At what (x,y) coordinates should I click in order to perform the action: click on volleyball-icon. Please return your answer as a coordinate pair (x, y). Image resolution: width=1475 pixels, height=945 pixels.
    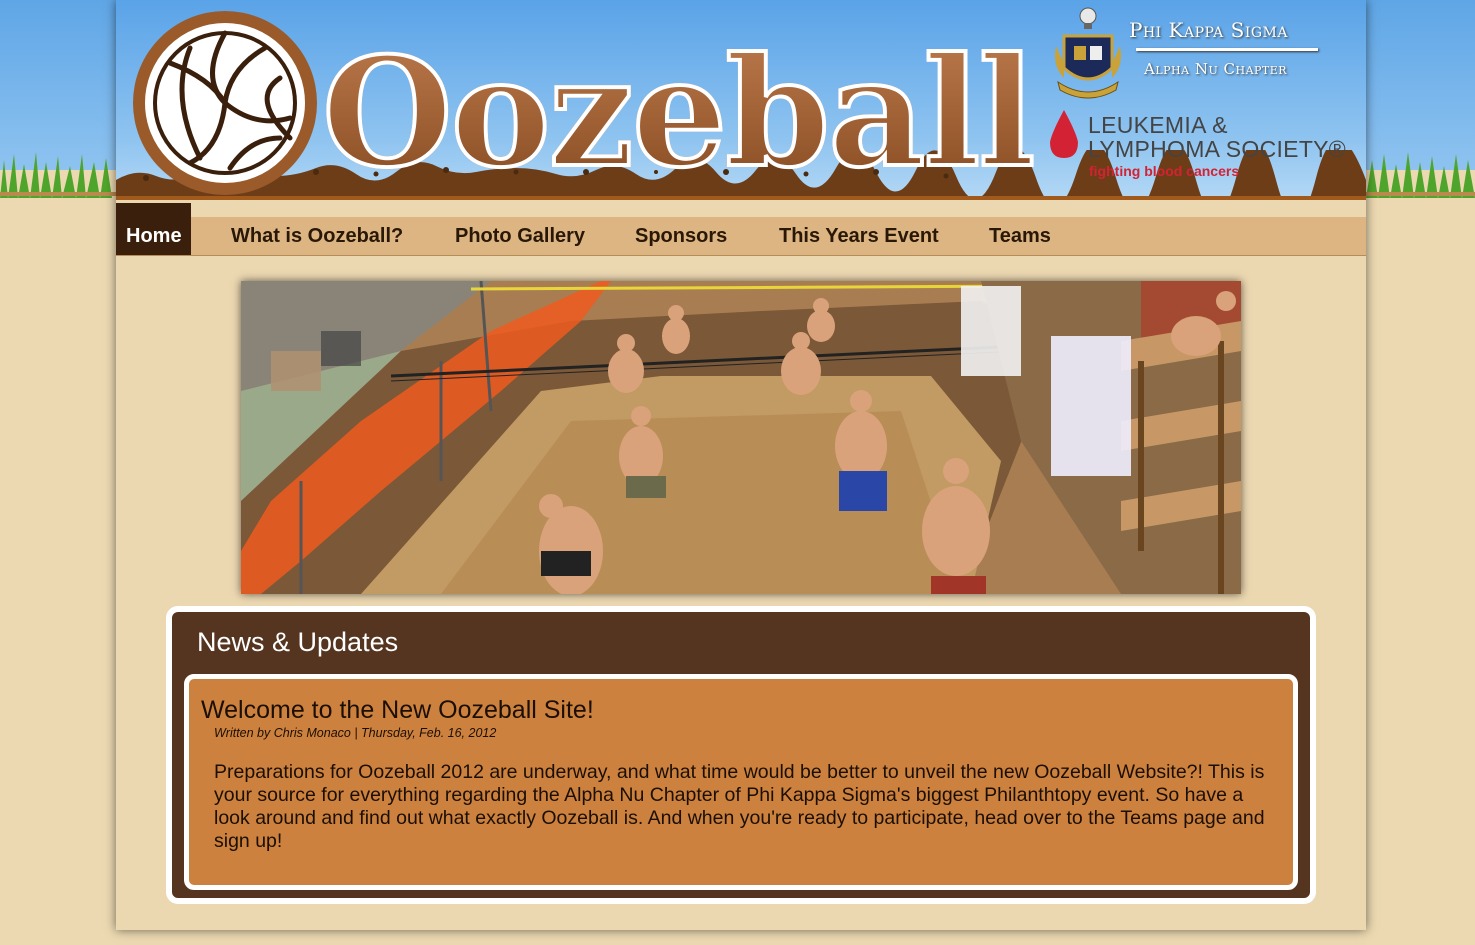
    Looking at the image, I should click on (225, 103).